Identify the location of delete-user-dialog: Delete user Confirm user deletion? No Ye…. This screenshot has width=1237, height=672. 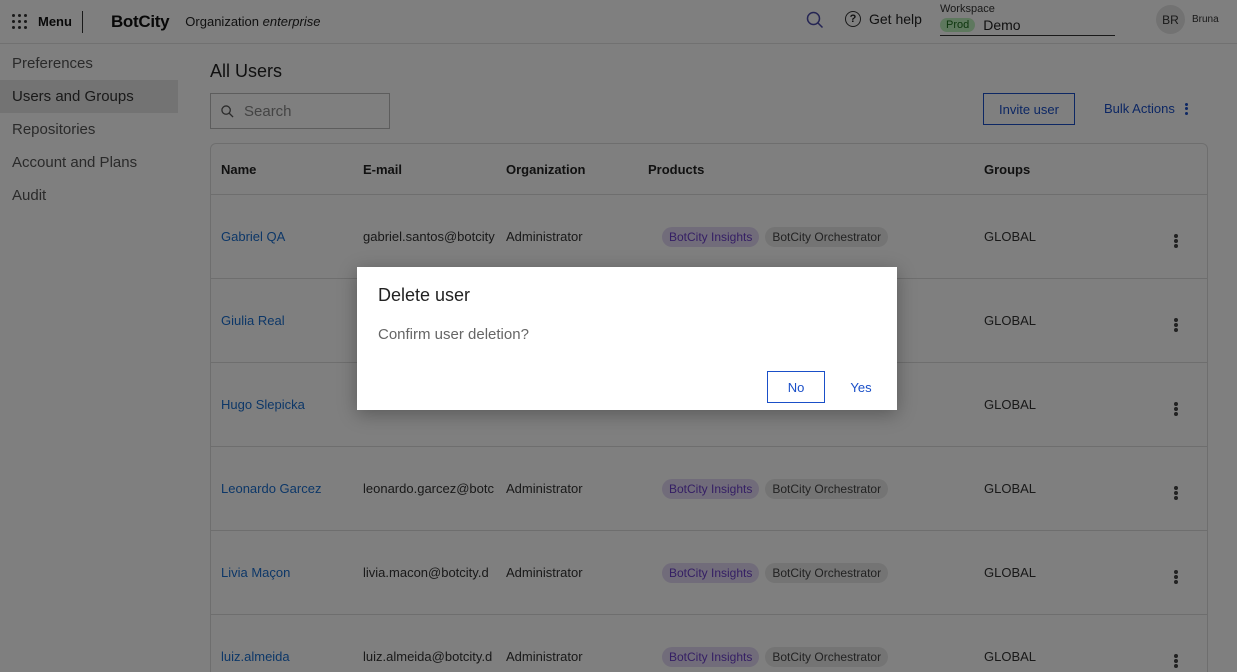
(627, 338).